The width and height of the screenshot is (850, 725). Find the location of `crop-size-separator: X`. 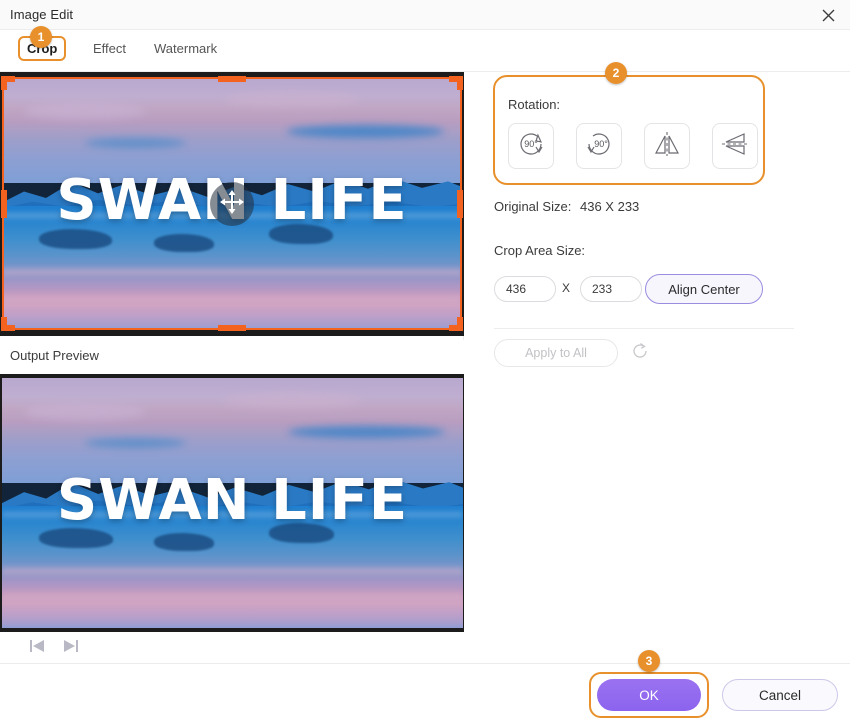

crop-size-separator: X is located at coordinates (566, 288).